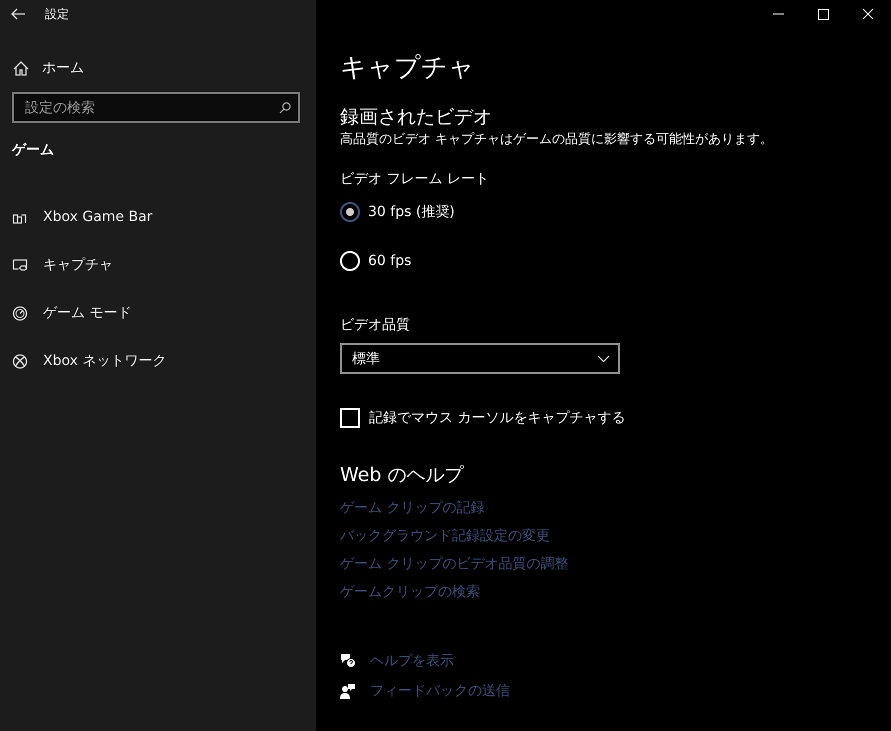  Describe the element at coordinates (375, 325) in the screenshot. I see `field-label: ビデオ品質` at that location.